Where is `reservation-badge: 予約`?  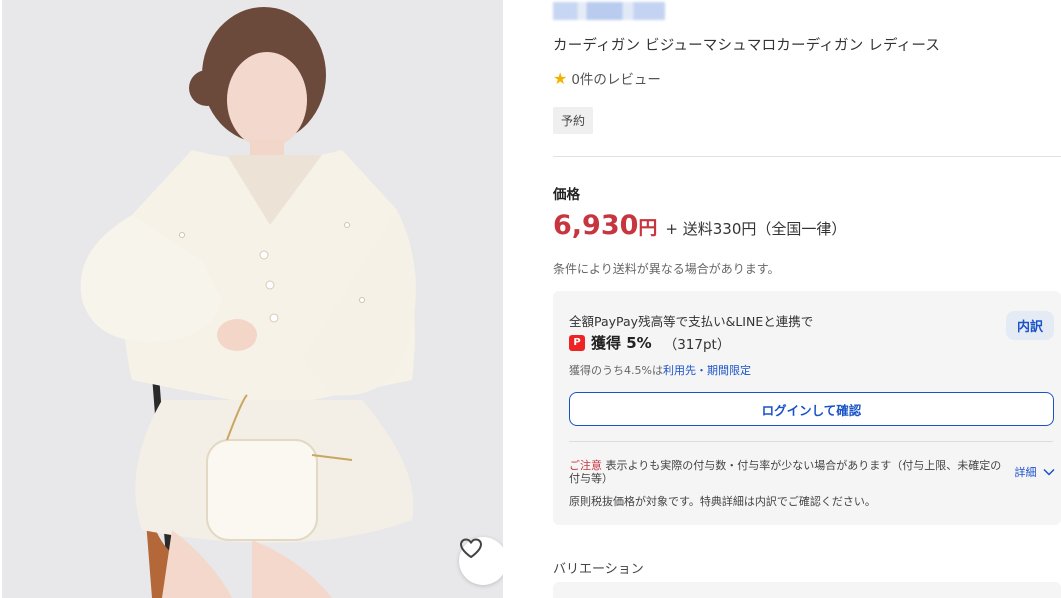 reservation-badge: 予約 is located at coordinates (573, 120).